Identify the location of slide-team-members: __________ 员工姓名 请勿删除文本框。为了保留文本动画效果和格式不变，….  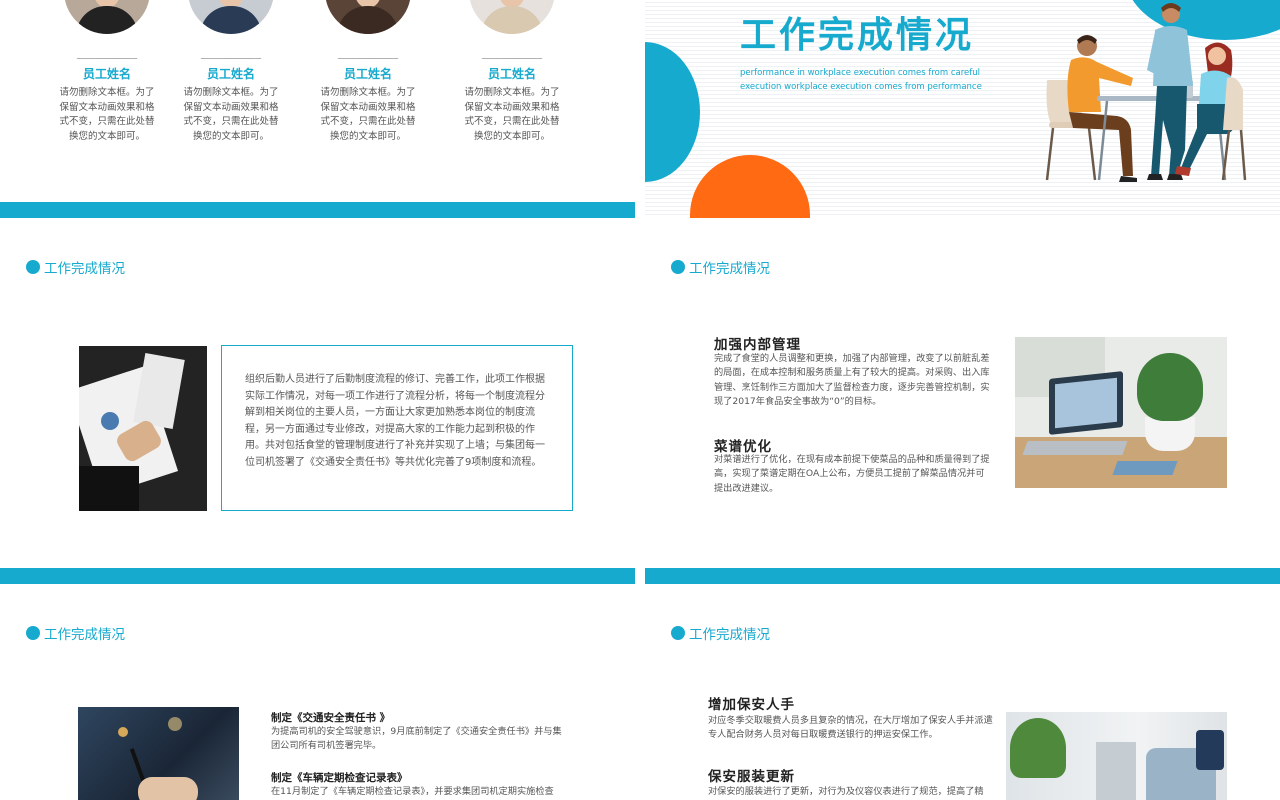
(317, 109).